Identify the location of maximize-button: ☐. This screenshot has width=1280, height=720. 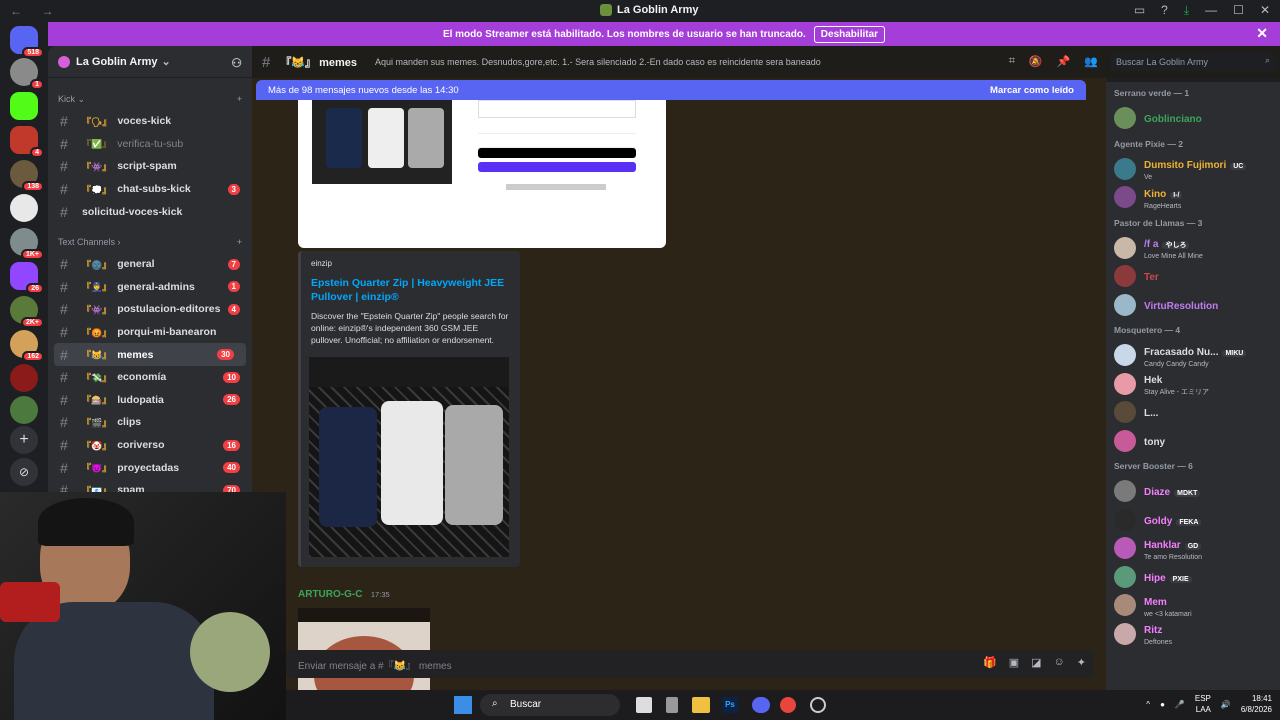
(1238, 10).